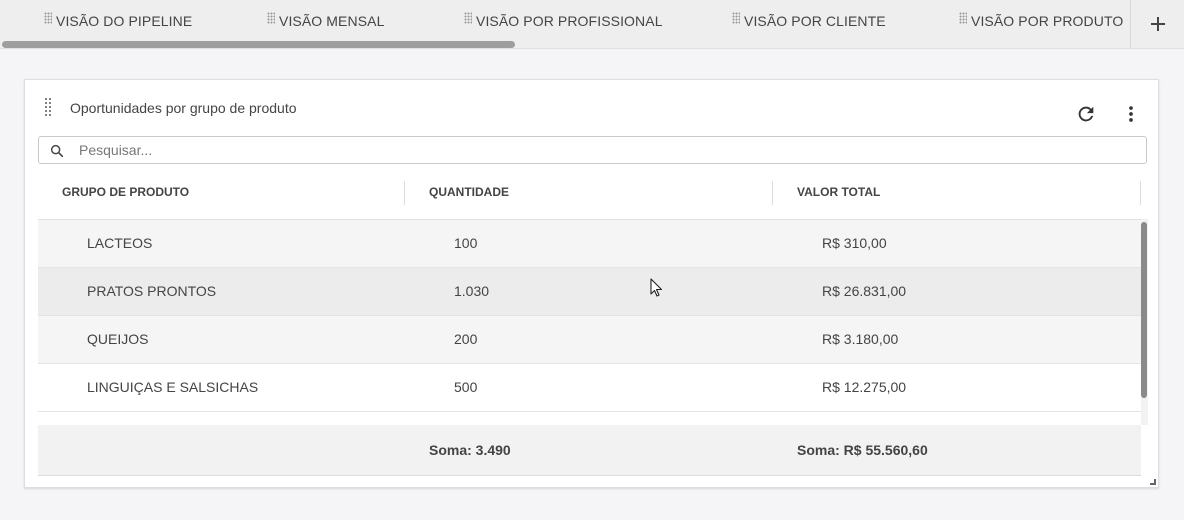 The height and width of the screenshot is (520, 1184). What do you see at coordinates (656, 287) in the screenshot?
I see `mouse-cursor-icon` at bounding box center [656, 287].